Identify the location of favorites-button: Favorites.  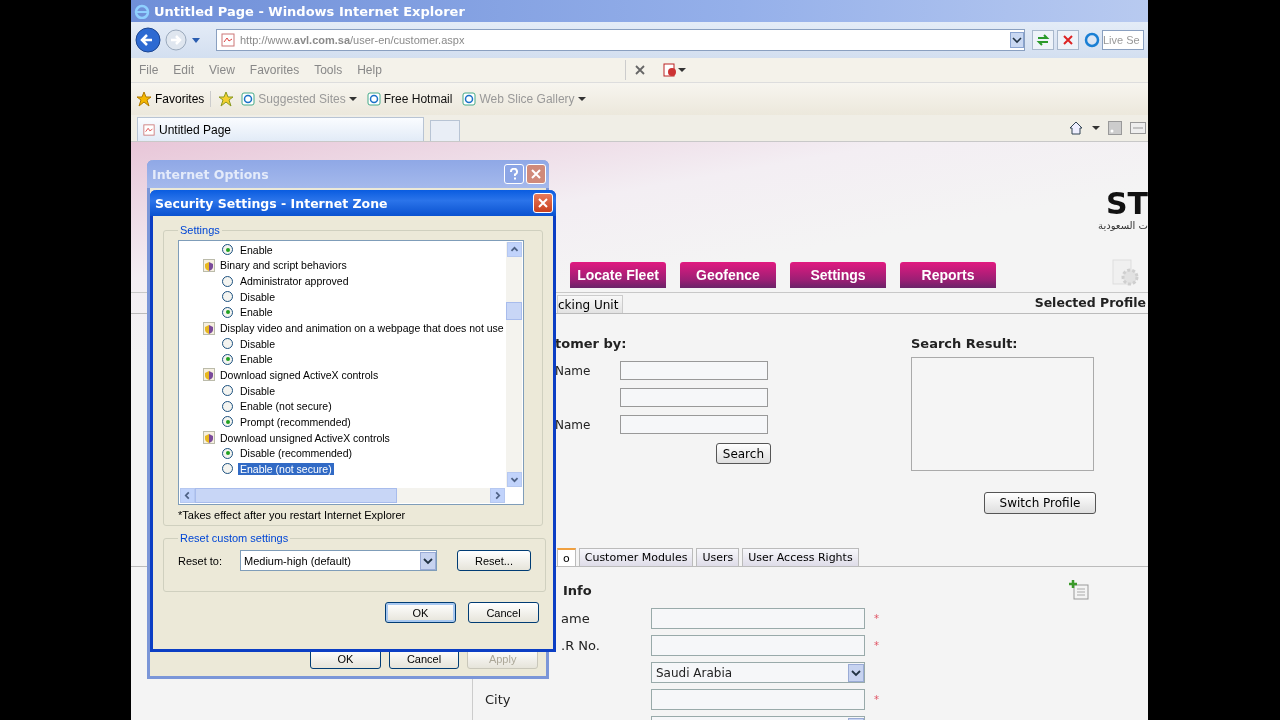
(174, 99).